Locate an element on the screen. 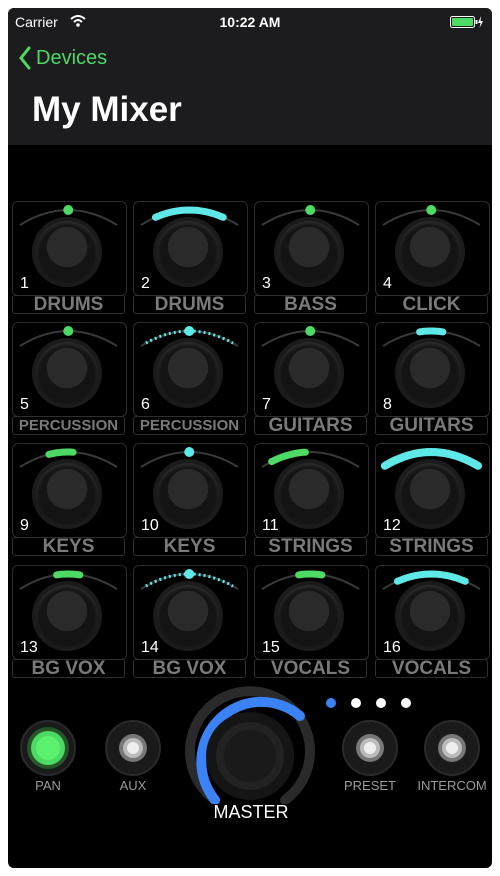  channel-number: 7 is located at coordinates (266, 404).